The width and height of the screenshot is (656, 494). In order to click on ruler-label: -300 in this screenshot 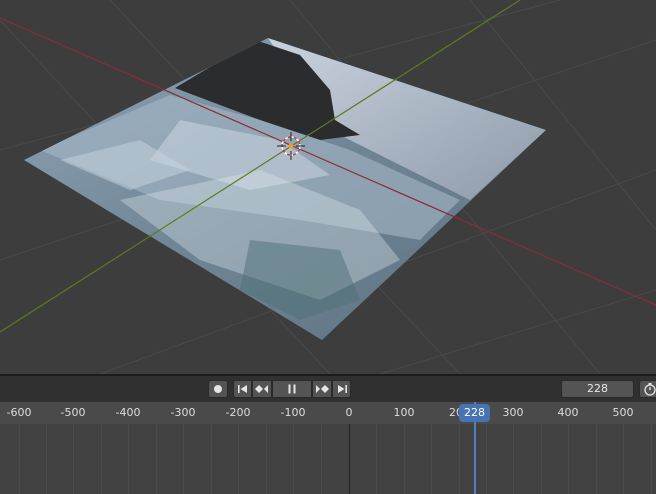, I will do `click(183, 412)`.